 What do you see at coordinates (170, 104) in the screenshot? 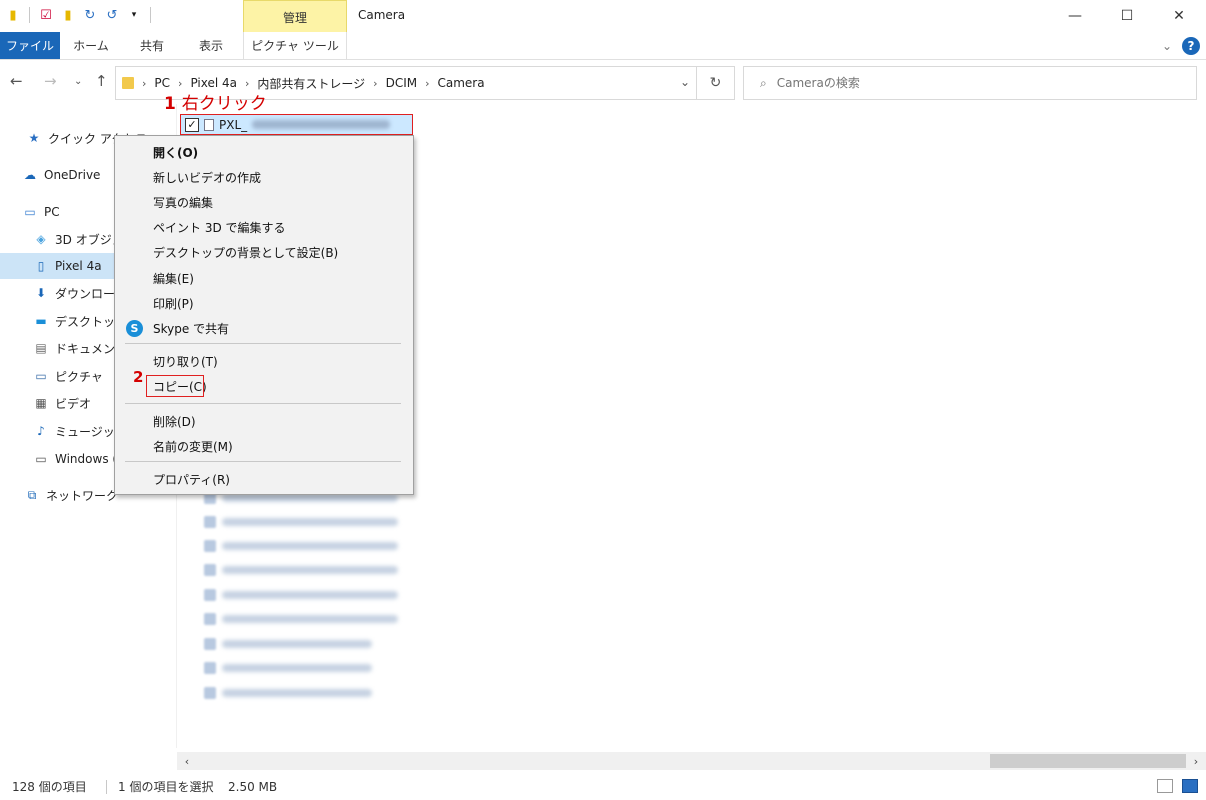
I see `annotation-number: 1` at bounding box center [170, 104].